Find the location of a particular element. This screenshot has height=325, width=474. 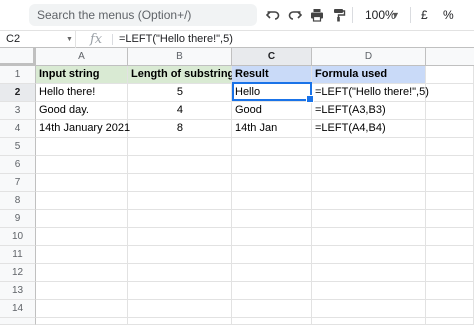

row-header-13: 13 is located at coordinates (18, 291).